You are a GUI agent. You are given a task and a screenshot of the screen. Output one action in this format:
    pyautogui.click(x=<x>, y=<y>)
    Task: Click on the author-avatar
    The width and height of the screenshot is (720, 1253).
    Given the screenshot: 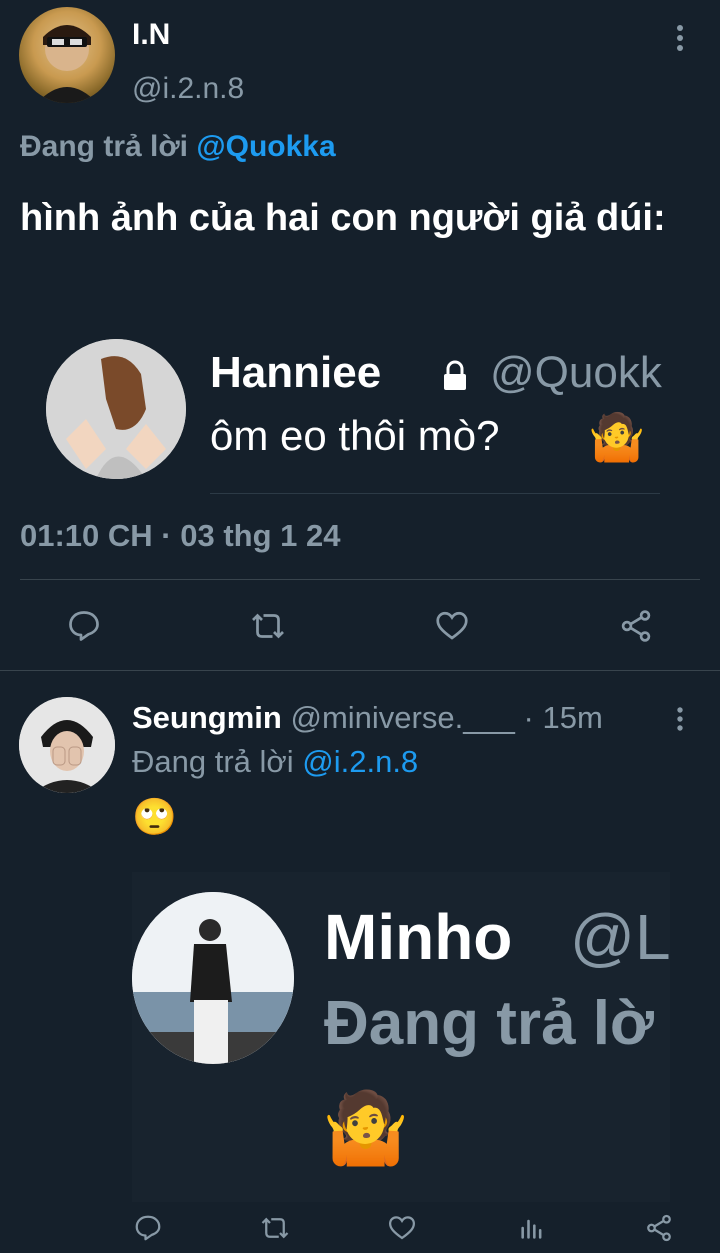 What is the action you would take?
    pyautogui.click(x=67, y=55)
    